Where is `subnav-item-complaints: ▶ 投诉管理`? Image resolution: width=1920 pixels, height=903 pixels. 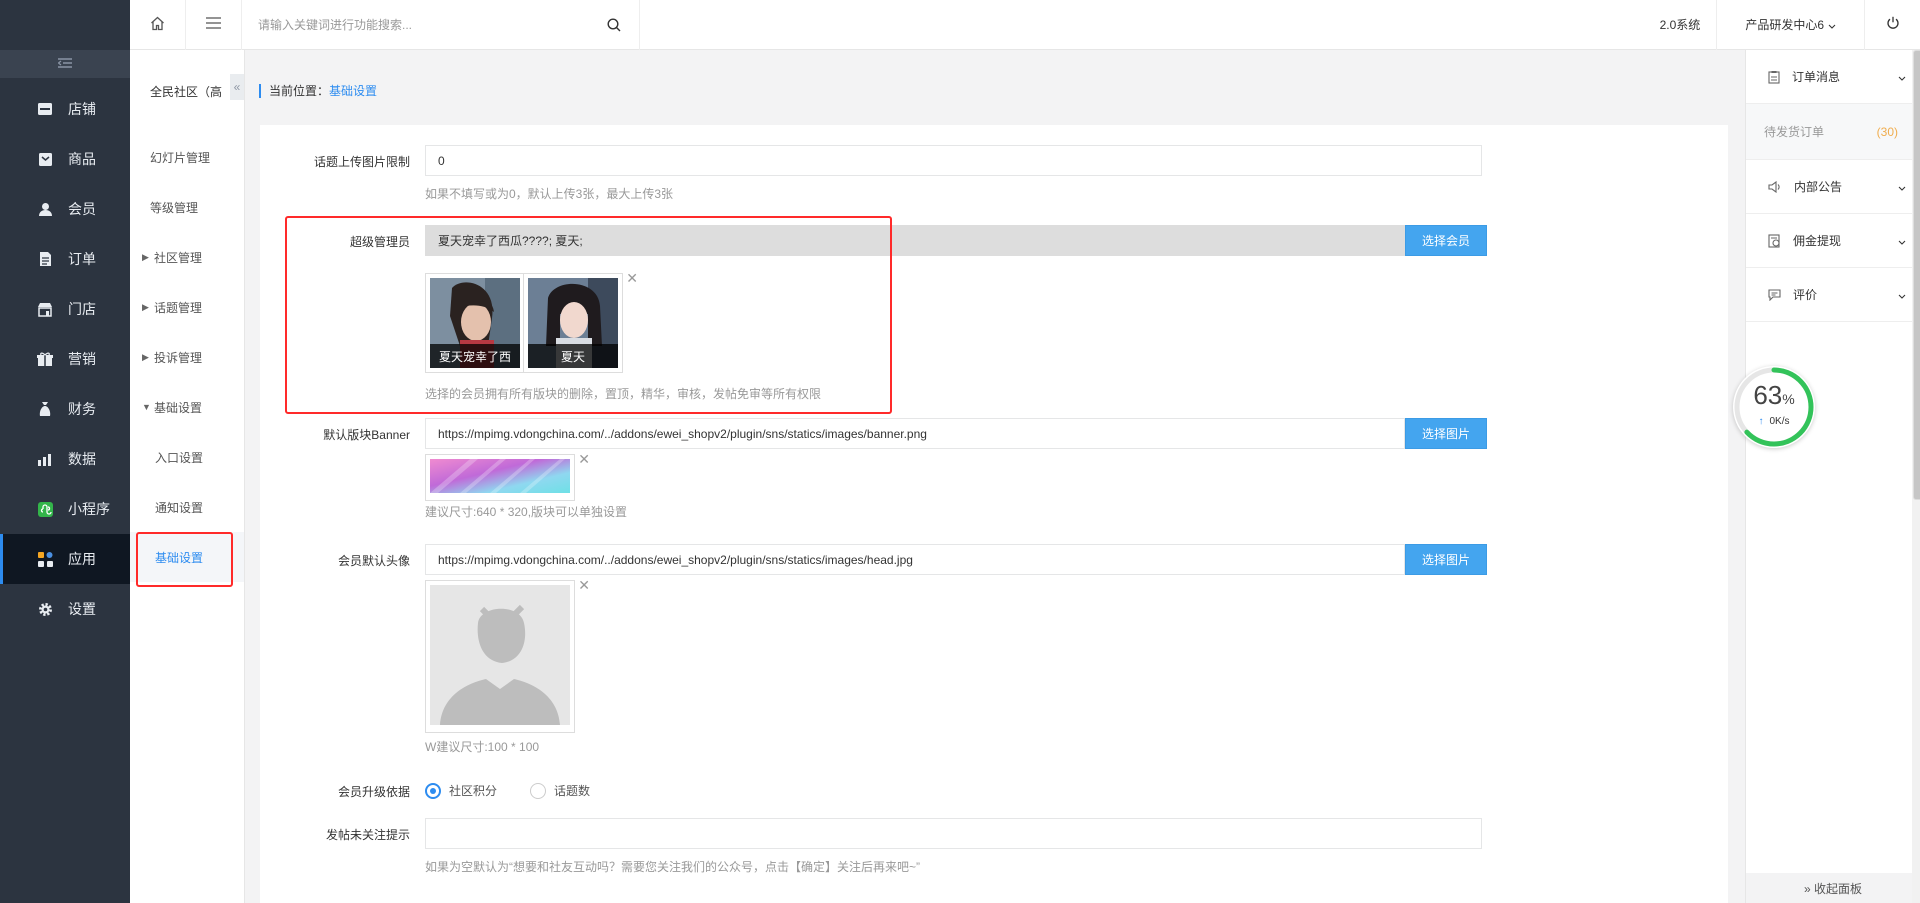
subnav-item-complaints: ▶ 投诉管理 is located at coordinates (187, 357).